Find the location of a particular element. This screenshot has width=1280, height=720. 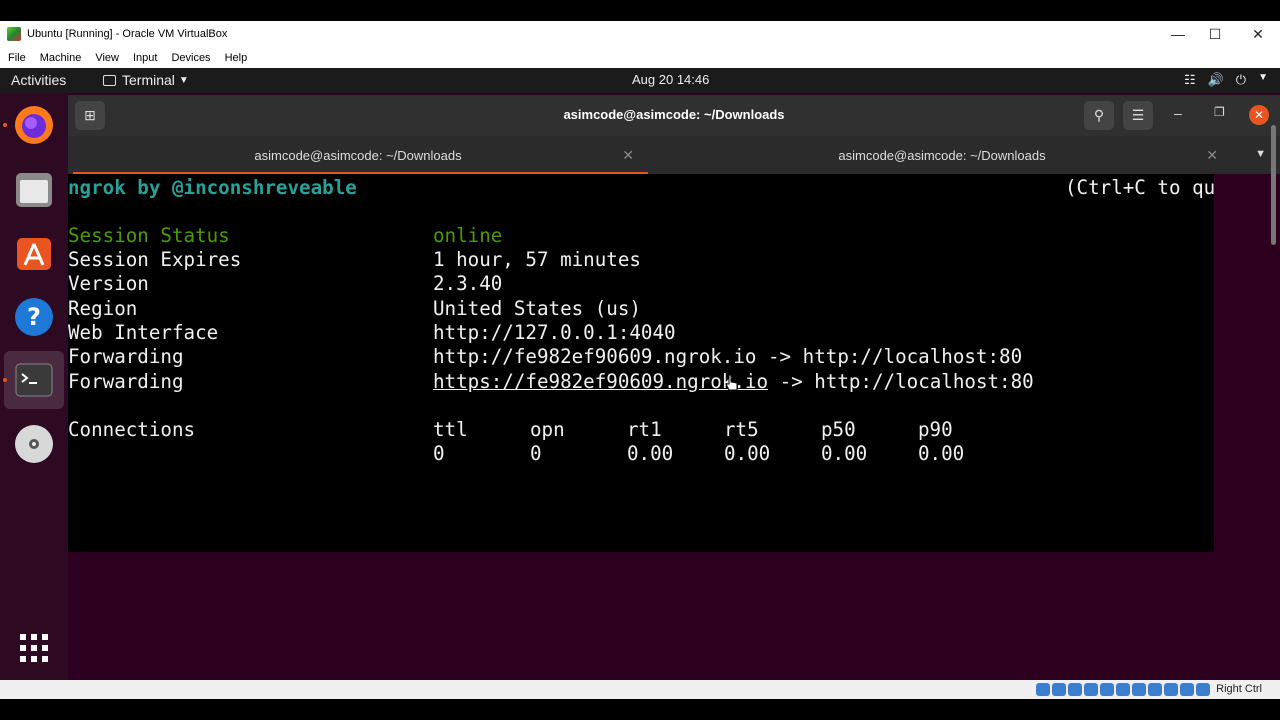

display-icon is located at coordinates (1139, 689).